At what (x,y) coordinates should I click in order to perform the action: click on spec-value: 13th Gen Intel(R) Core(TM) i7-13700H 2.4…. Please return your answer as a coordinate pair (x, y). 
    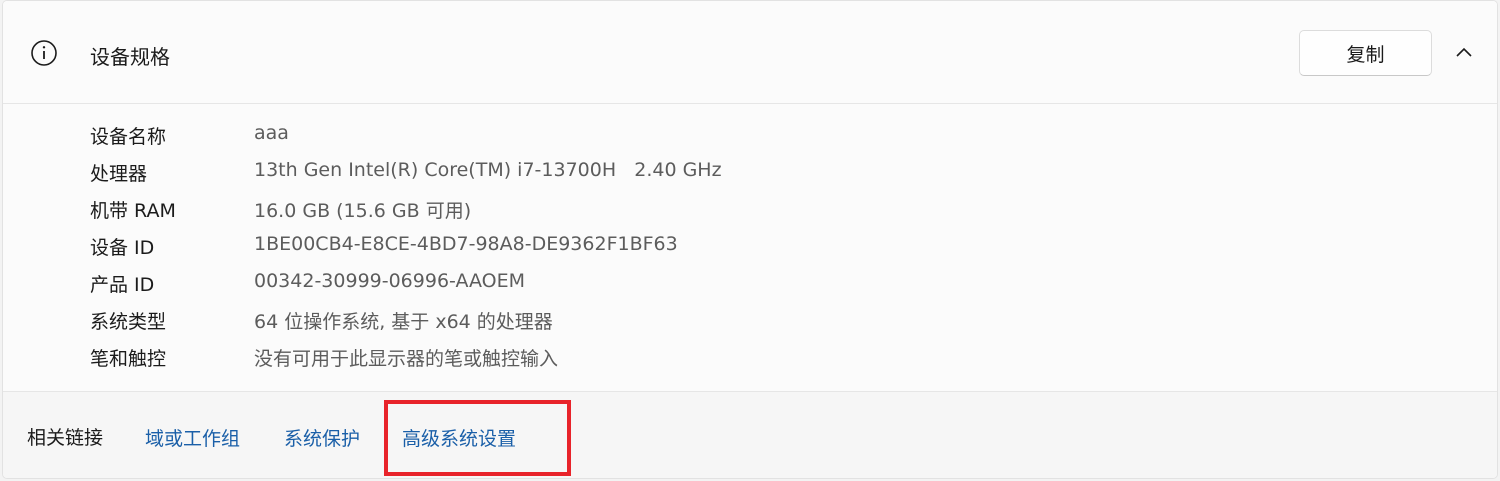
    Looking at the image, I should click on (488, 170).